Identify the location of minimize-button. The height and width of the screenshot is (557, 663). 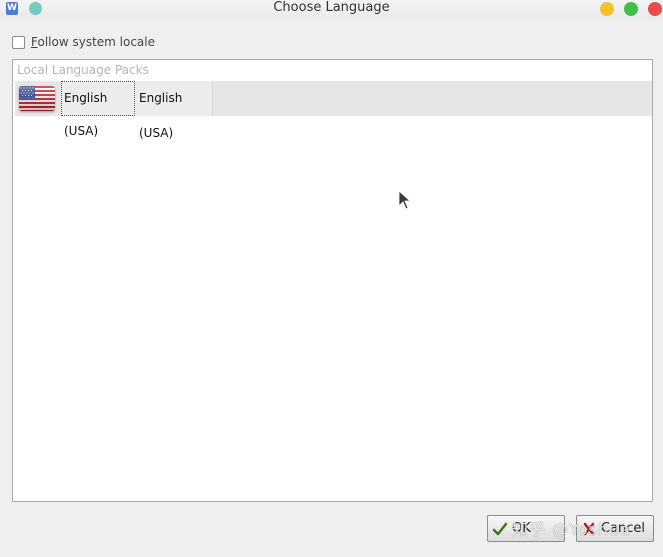
(607, 9).